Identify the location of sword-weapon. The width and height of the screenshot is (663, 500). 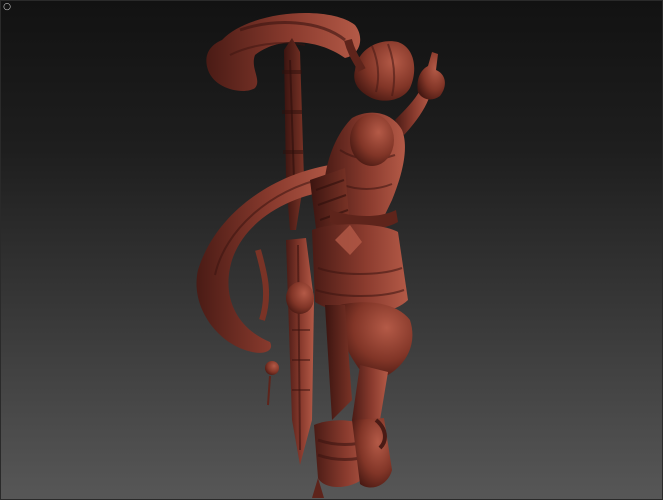
(298, 251).